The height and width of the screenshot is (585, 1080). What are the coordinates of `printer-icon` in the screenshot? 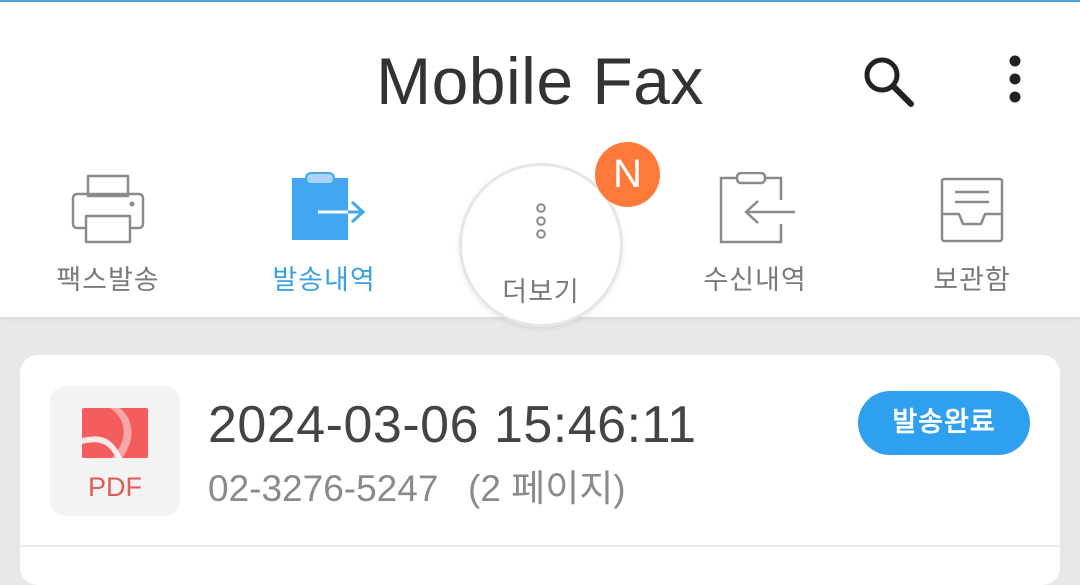 It's located at (108, 209).